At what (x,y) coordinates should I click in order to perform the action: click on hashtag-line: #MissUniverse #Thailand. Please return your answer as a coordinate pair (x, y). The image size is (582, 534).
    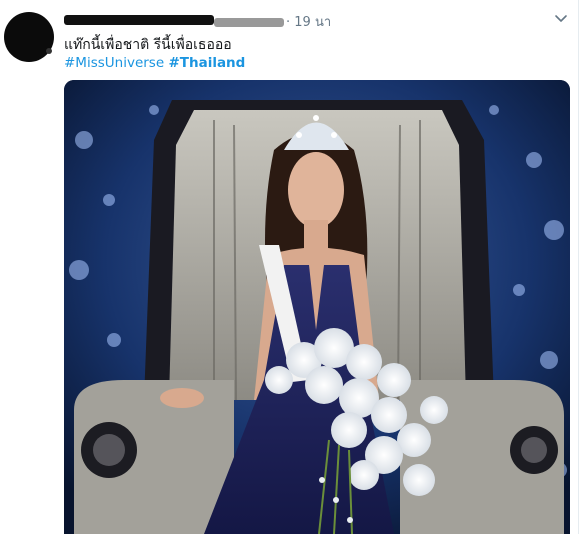
    Looking at the image, I should click on (154, 63).